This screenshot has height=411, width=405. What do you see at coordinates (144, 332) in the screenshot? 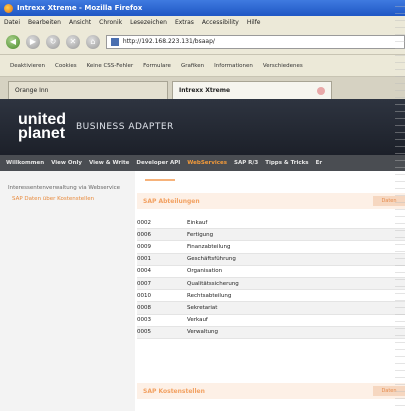
I see `department-code: 0005` at bounding box center [144, 332].